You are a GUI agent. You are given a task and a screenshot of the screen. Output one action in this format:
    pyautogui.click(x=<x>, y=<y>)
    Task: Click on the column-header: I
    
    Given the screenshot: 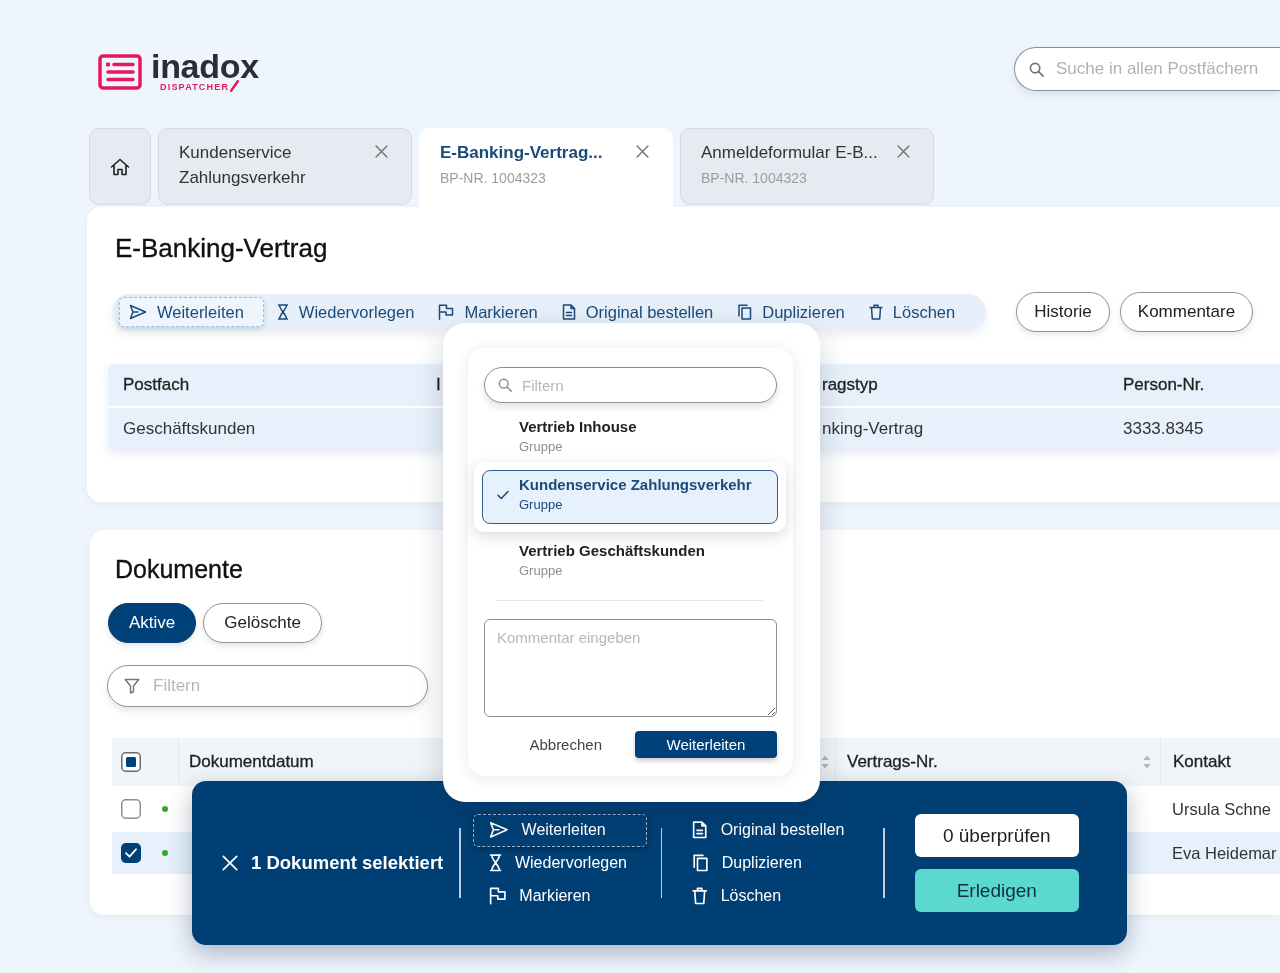 What is the action you would take?
    pyautogui.click(x=438, y=384)
    